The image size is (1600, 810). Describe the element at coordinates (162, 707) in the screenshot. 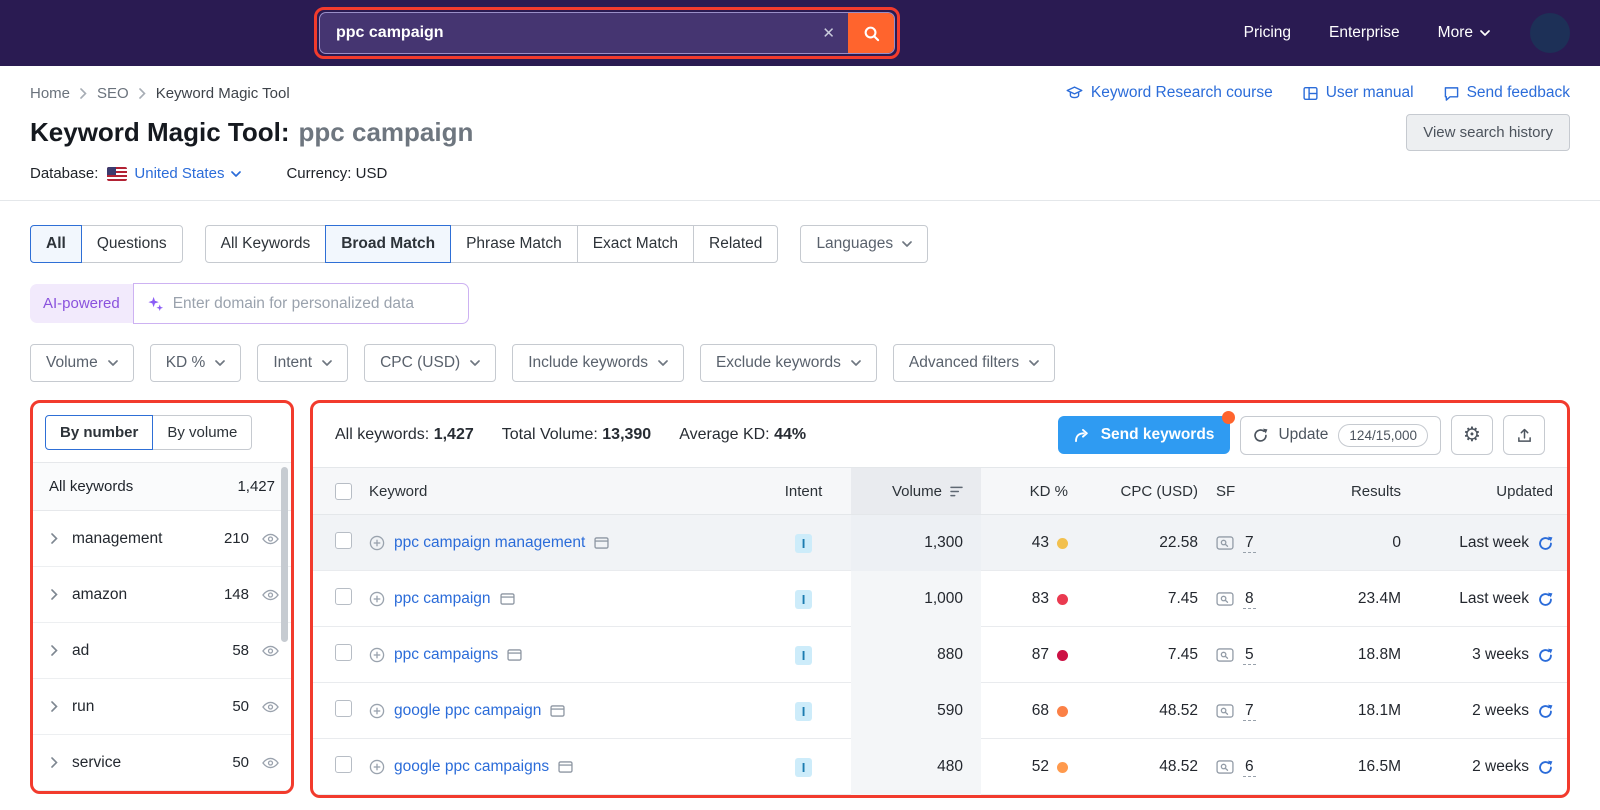

I see `group-row-run: run 50` at that location.